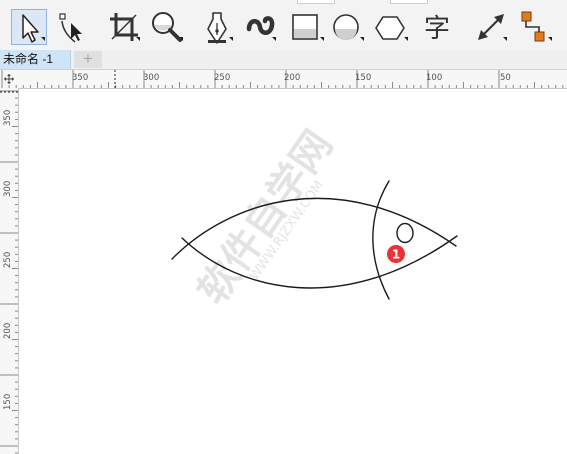 This screenshot has height=454, width=567. Describe the element at coordinates (381, 240) in the screenshot. I see `fish-head-arc` at that location.